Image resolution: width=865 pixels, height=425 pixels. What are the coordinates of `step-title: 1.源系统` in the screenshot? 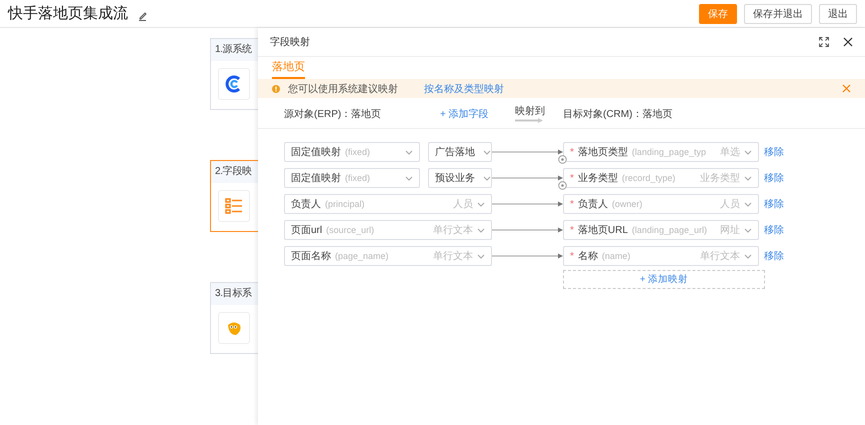 It's located at (234, 50).